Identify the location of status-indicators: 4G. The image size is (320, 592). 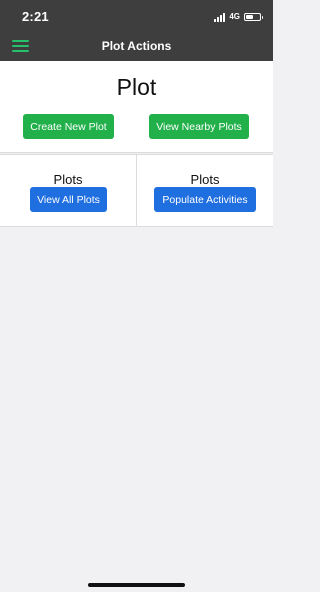
(238, 17).